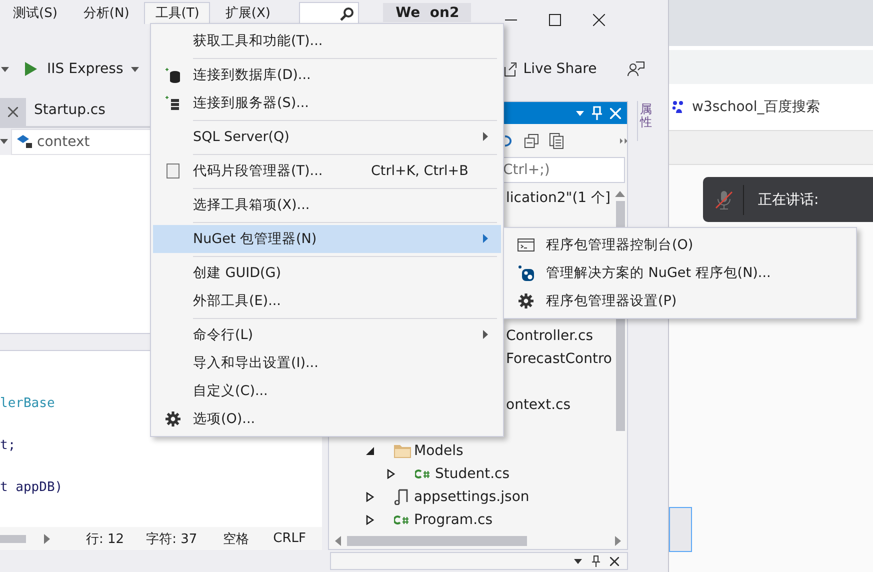  What do you see at coordinates (236, 539) in the screenshot?
I see `indent-mode: 空格` at bounding box center [236, 539].